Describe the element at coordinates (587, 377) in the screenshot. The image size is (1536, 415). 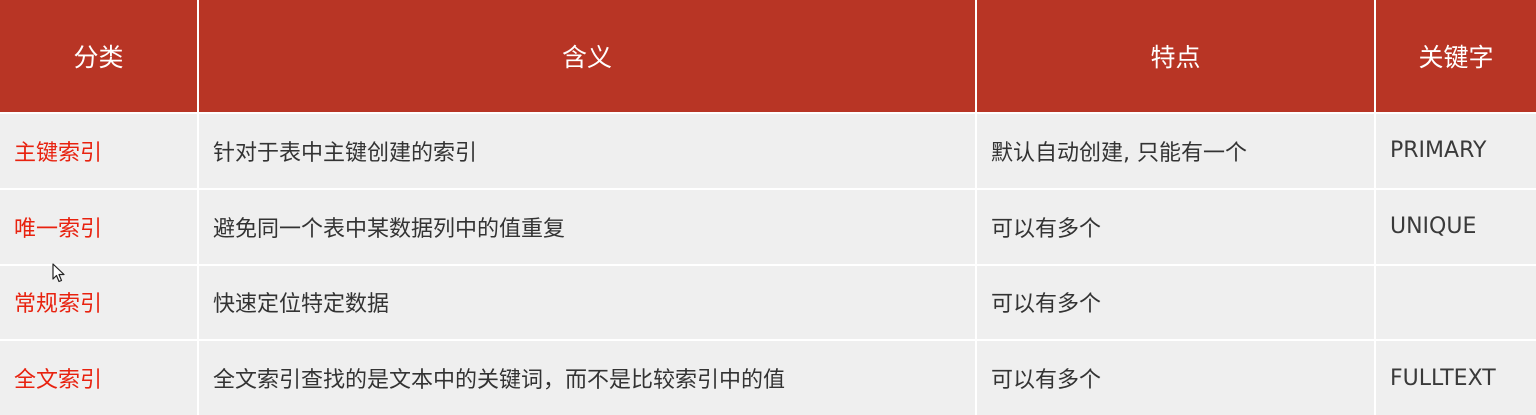
I see `row-meaning: 全文索引查找的是文本中的关键词，而不是比较索引中的值` at that location.